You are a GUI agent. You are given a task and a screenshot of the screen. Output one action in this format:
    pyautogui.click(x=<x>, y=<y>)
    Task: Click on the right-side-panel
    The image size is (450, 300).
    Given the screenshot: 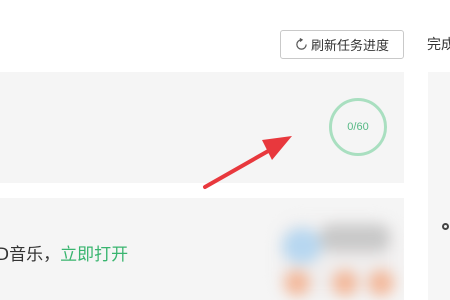 What is the action you would take?
    pyautogui.click(x=439, y=186)
    